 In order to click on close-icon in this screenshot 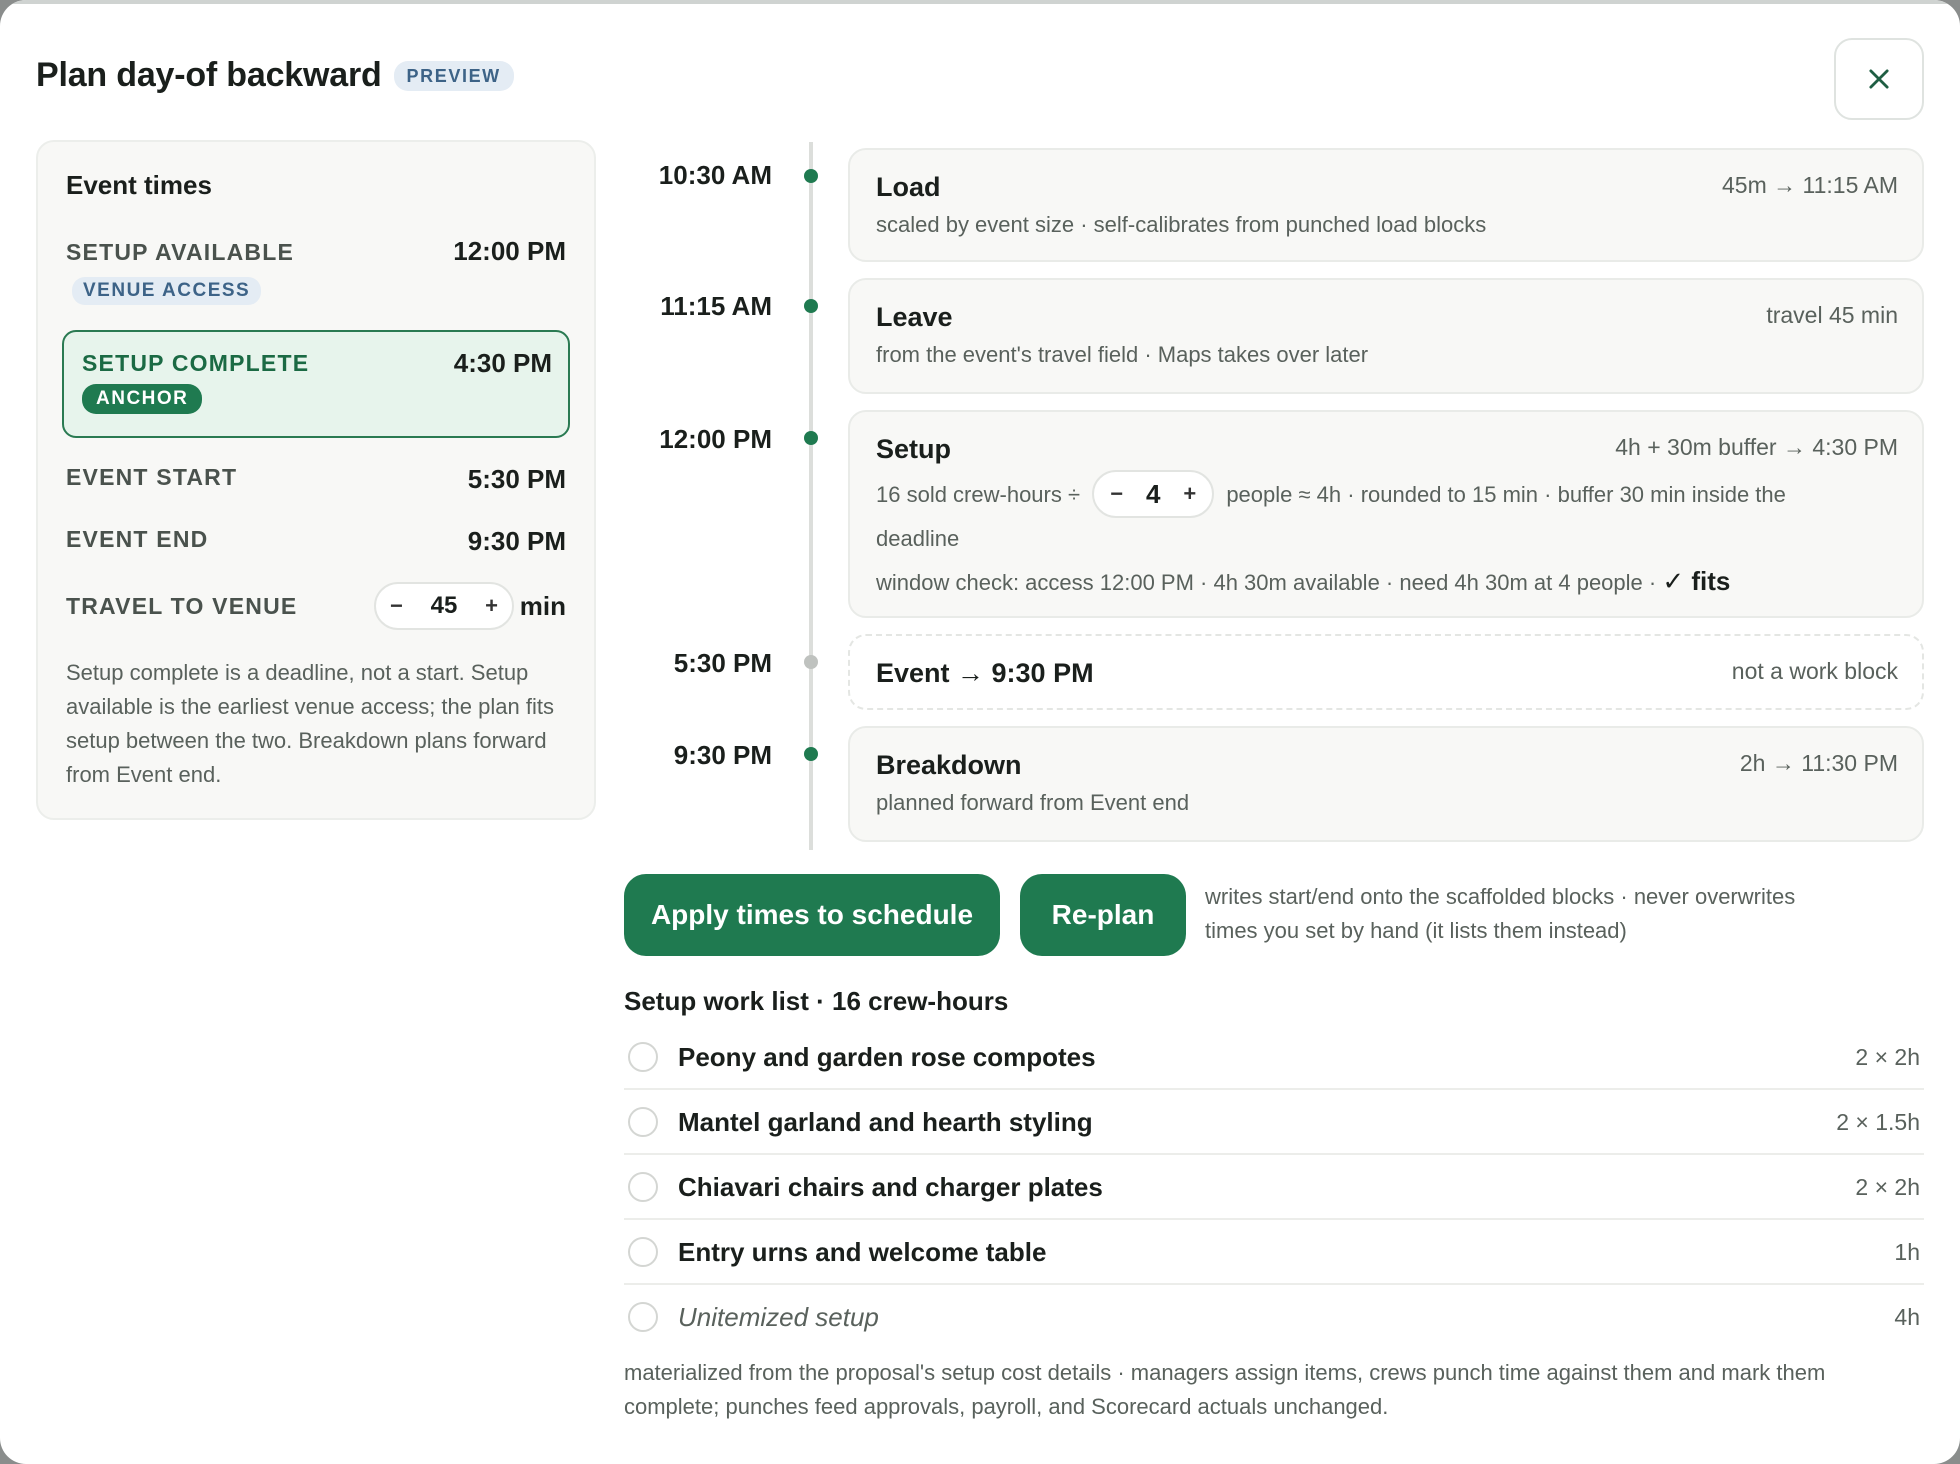, I will do `click(1879, 79)`.